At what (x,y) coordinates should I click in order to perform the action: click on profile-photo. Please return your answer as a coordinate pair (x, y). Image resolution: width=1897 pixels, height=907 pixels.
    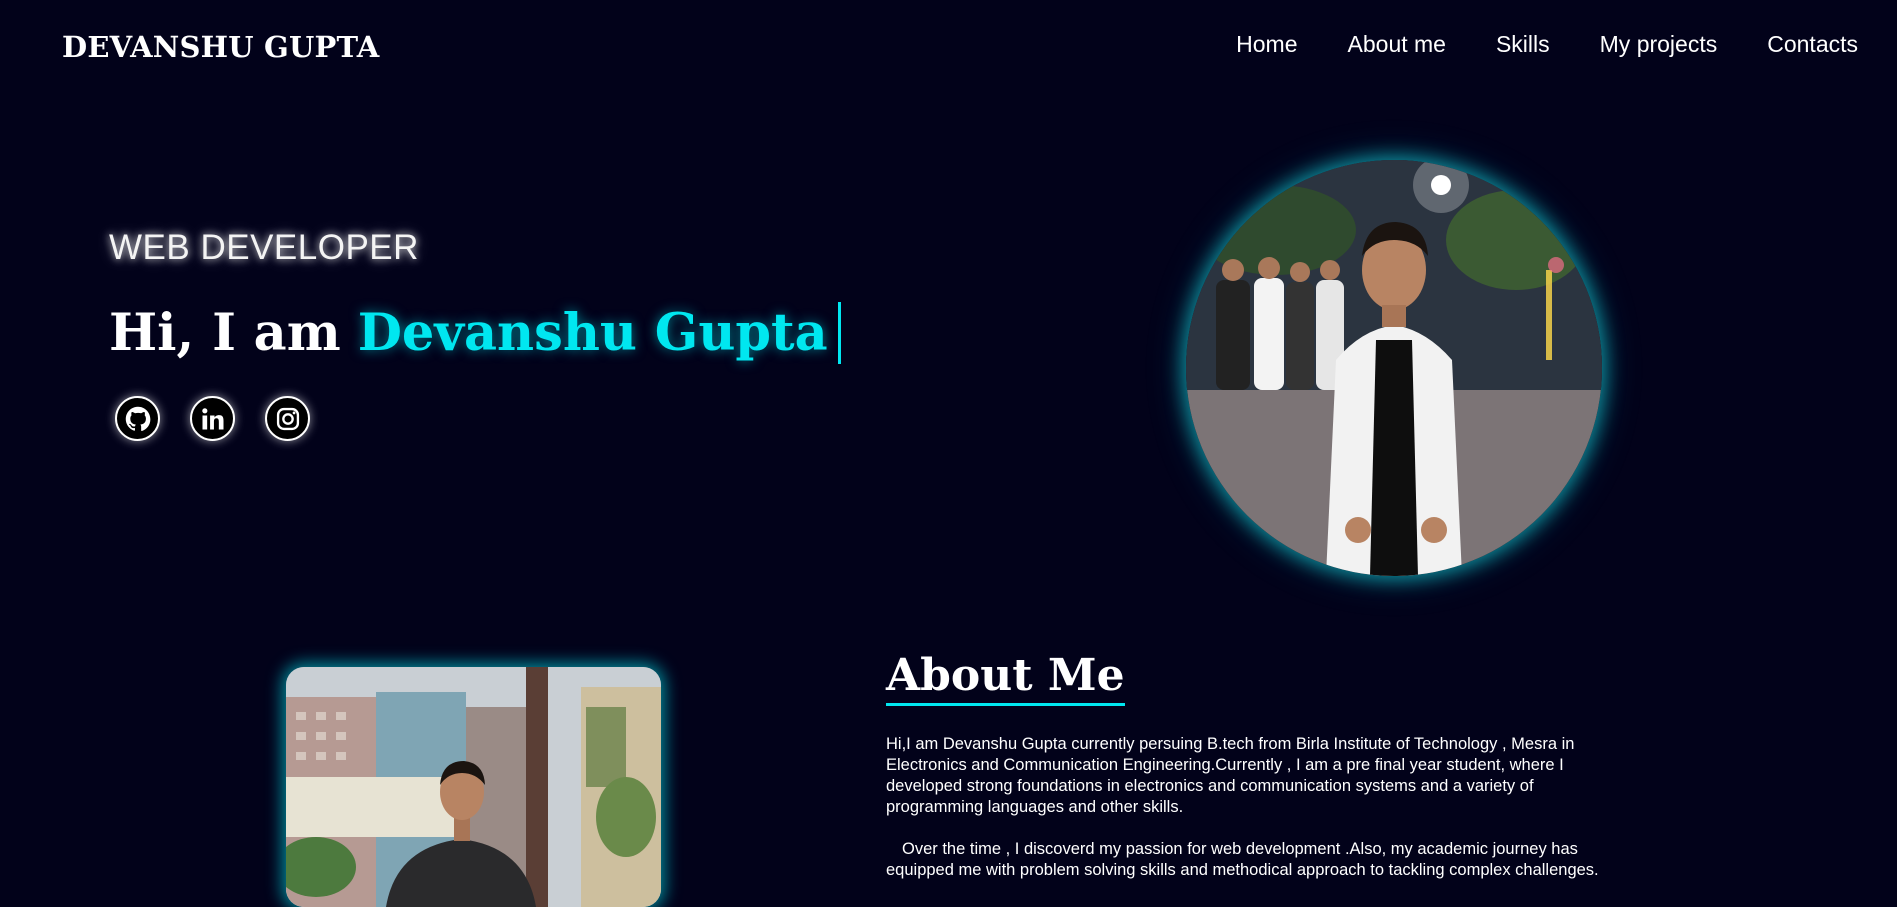
    Looking at the image, I should click on (1394, 368).